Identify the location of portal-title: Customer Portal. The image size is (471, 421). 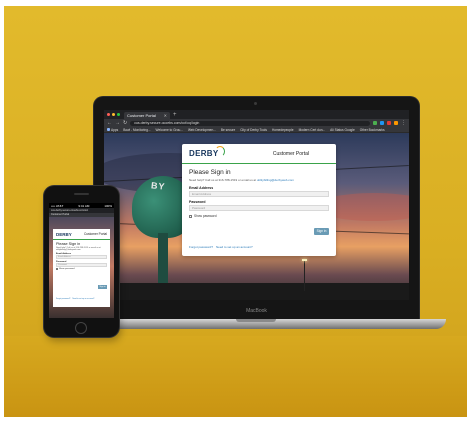
(290, 153).